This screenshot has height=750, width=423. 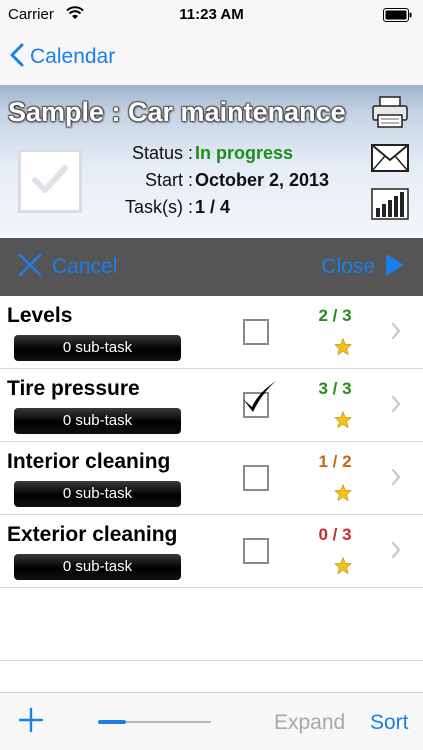 What do you see at coordinates (73, 56) in the screenshot?
I see `back-label: Calendar` at bounding box center [73, 56].